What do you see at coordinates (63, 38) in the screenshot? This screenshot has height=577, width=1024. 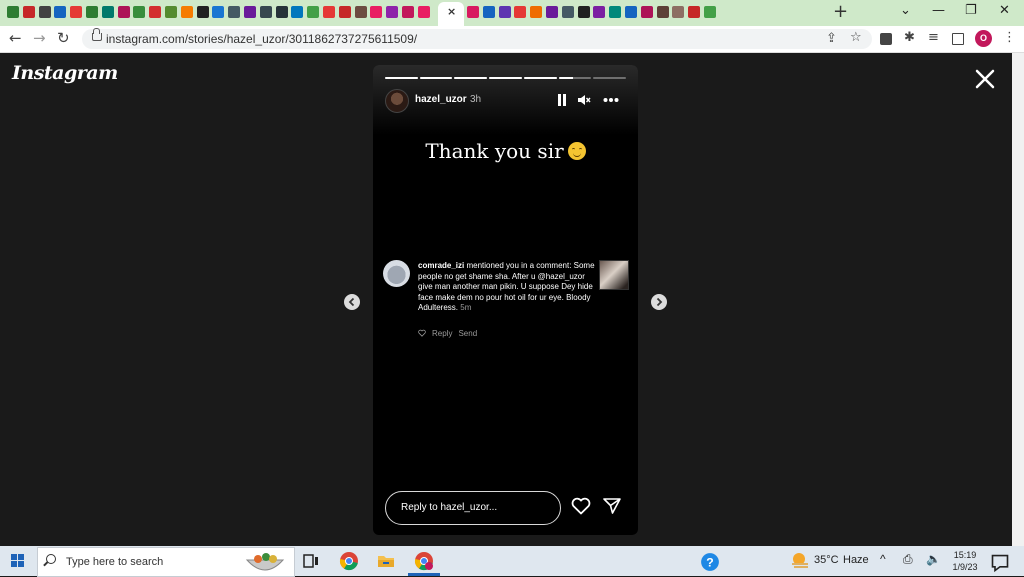 I see `reload-icon: ↻` at bounding box center [63, 38].